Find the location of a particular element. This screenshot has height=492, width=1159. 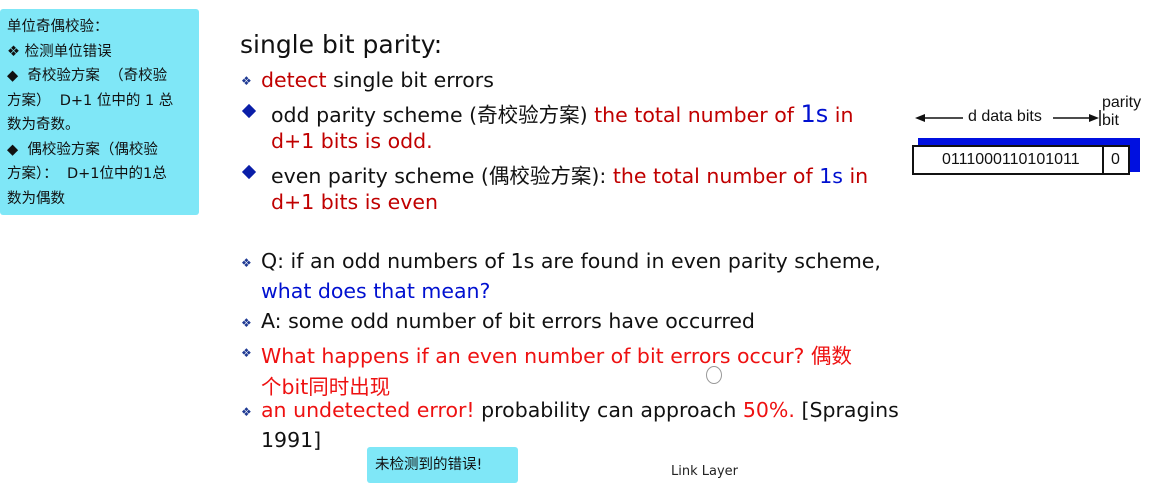

arrow-right-icon is located at coordinates (1094, 118).